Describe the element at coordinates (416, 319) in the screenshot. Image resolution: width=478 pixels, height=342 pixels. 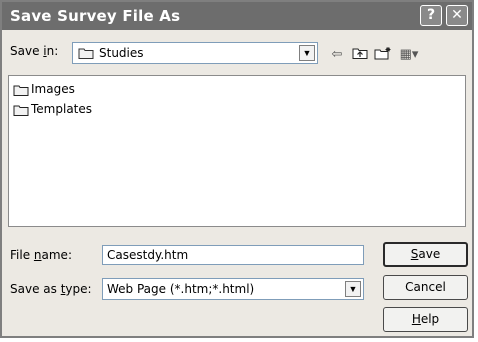
I see `help-button-accel: H` at that location.